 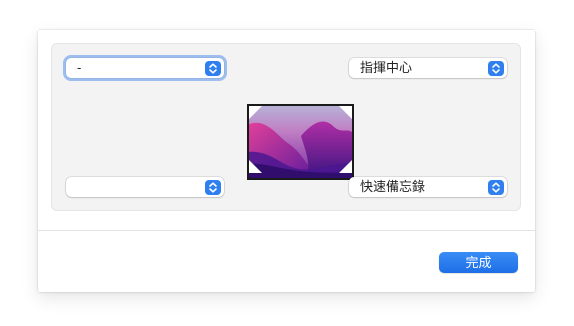 What do you see at coordinates (145, 68) in the screenshot?
I see `top-left-corner-popup: -` at bounding box center [145, 68].